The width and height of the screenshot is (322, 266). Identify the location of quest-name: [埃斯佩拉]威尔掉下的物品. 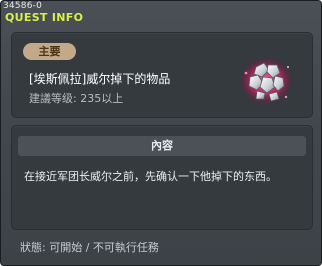
(100, 79).